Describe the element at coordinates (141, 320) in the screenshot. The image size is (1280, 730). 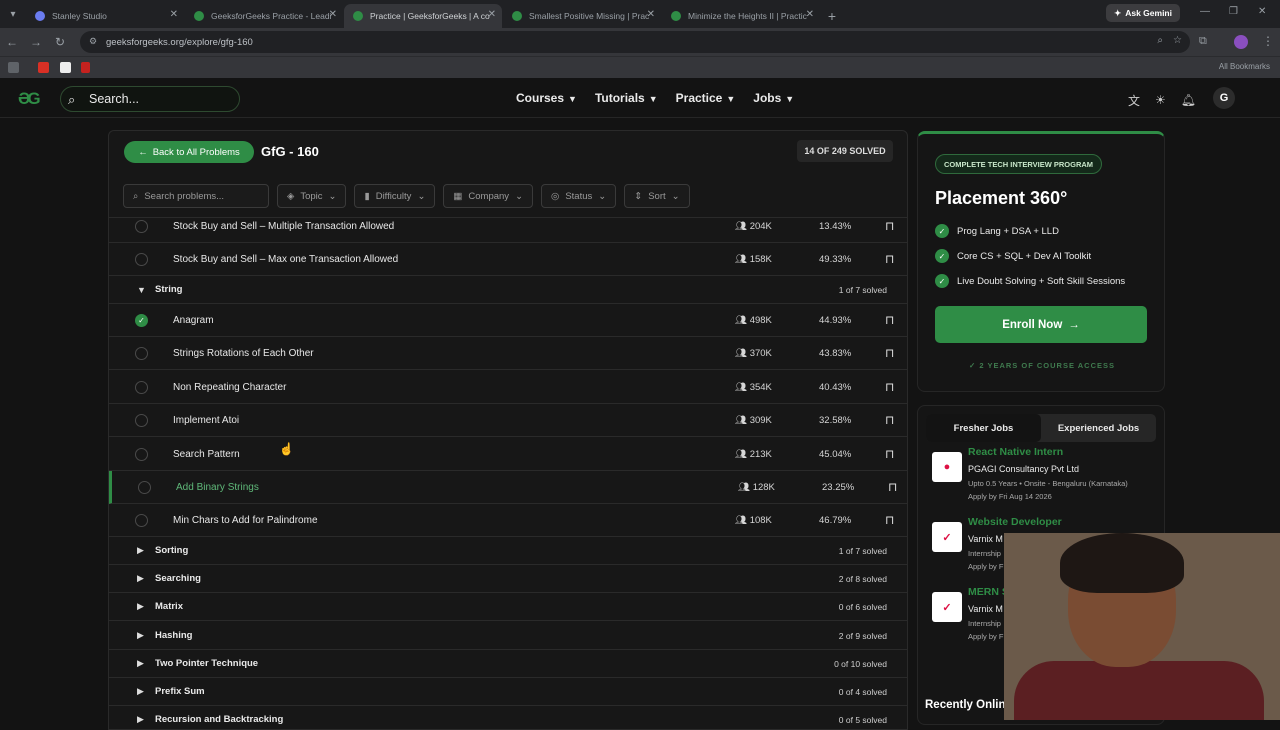
I see `solved-check-icon: ✓` at that location.